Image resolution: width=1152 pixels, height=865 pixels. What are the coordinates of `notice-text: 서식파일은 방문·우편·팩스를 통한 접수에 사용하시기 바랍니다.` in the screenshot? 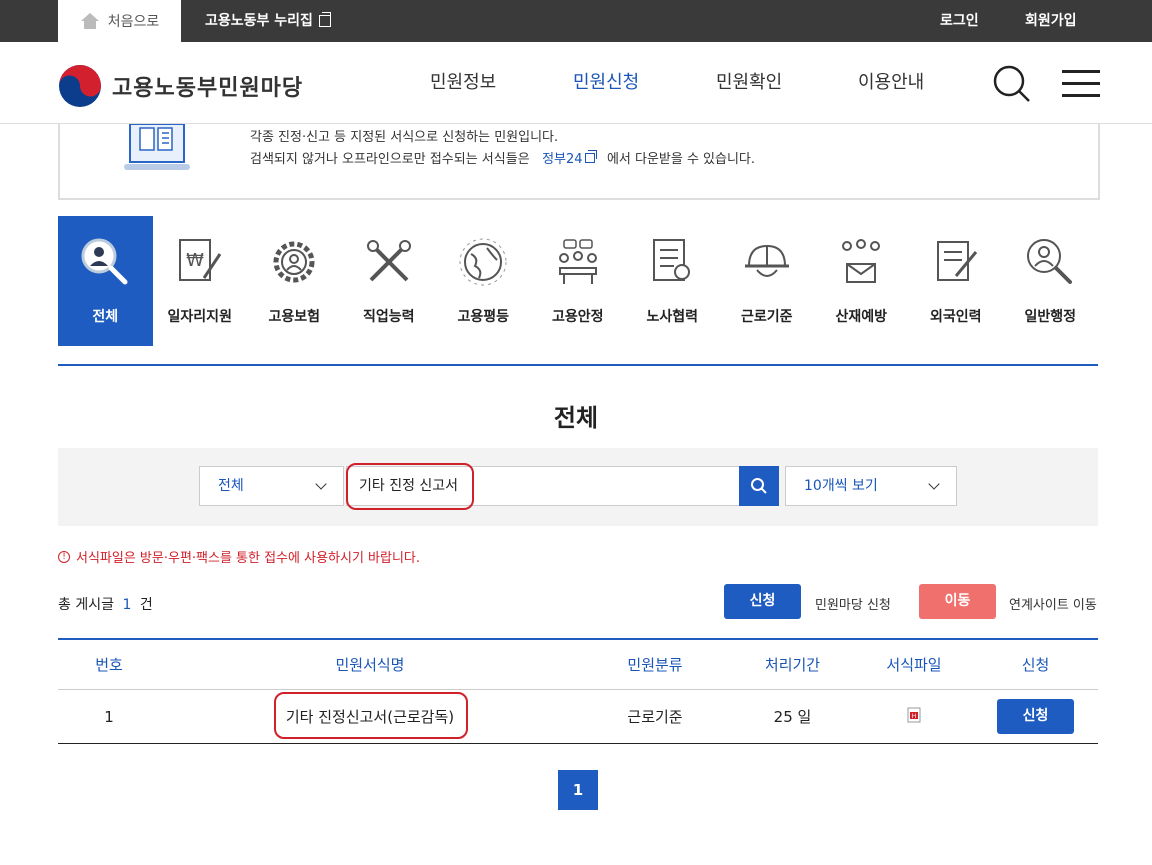 It's located at (248, 558).